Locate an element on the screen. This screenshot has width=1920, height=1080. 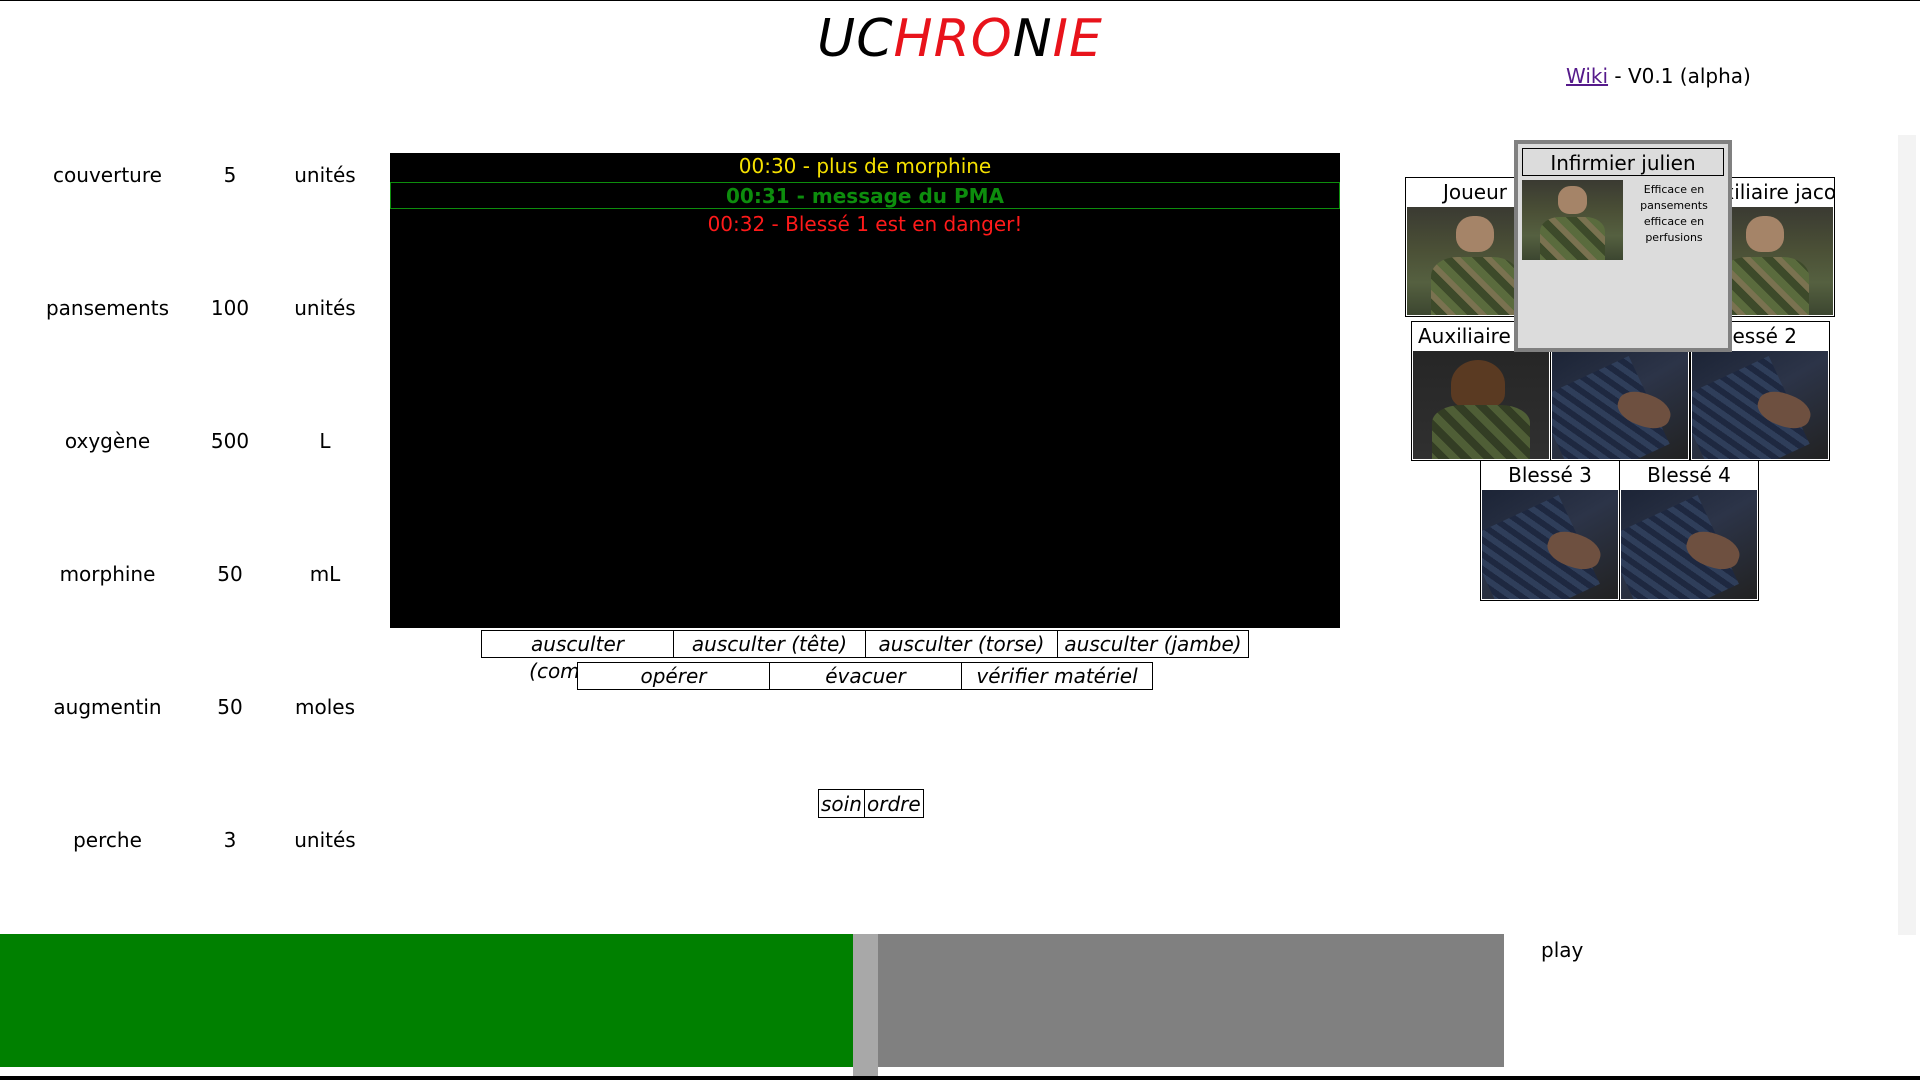
resource-unit: mL is located at coordinates (325, 574).